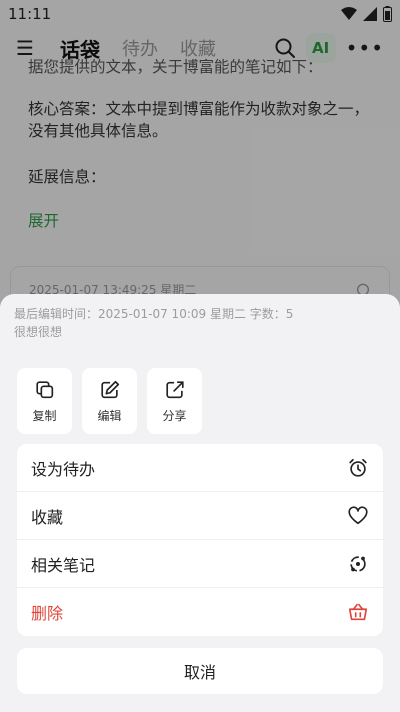  What do you see at coordinates (358, 612) in the screenshot?
I see `trash-basket-icon` at bounding box center [358, 612].